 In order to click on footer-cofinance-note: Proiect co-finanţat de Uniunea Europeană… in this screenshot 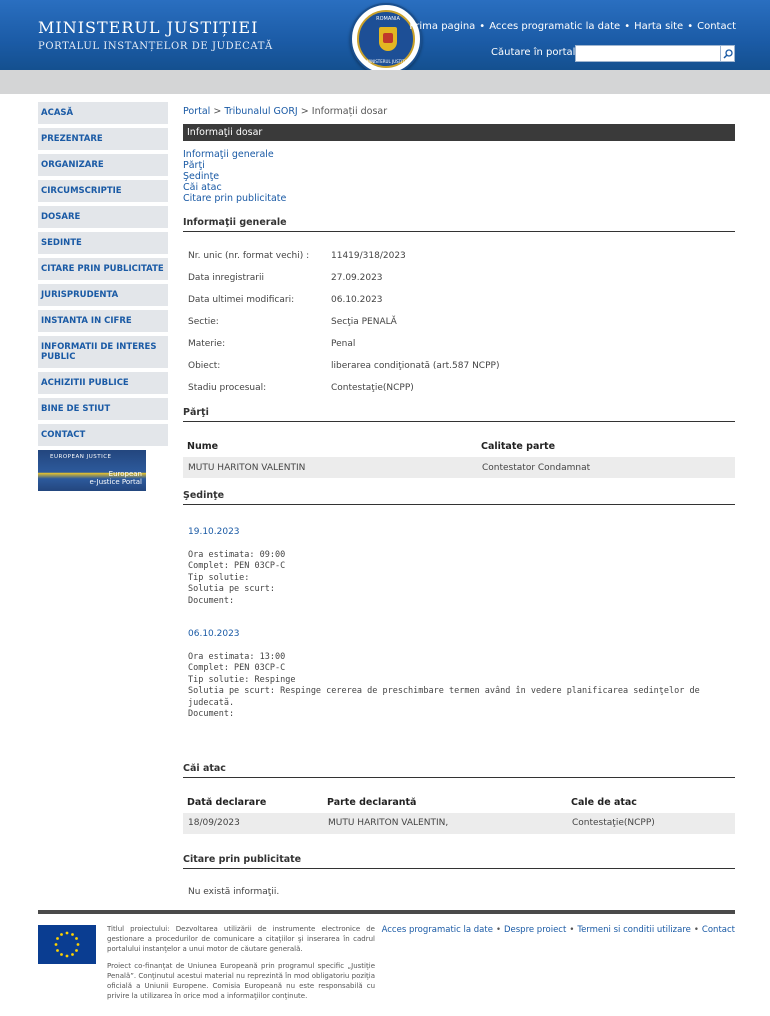, I will do `click(241, 981)`.